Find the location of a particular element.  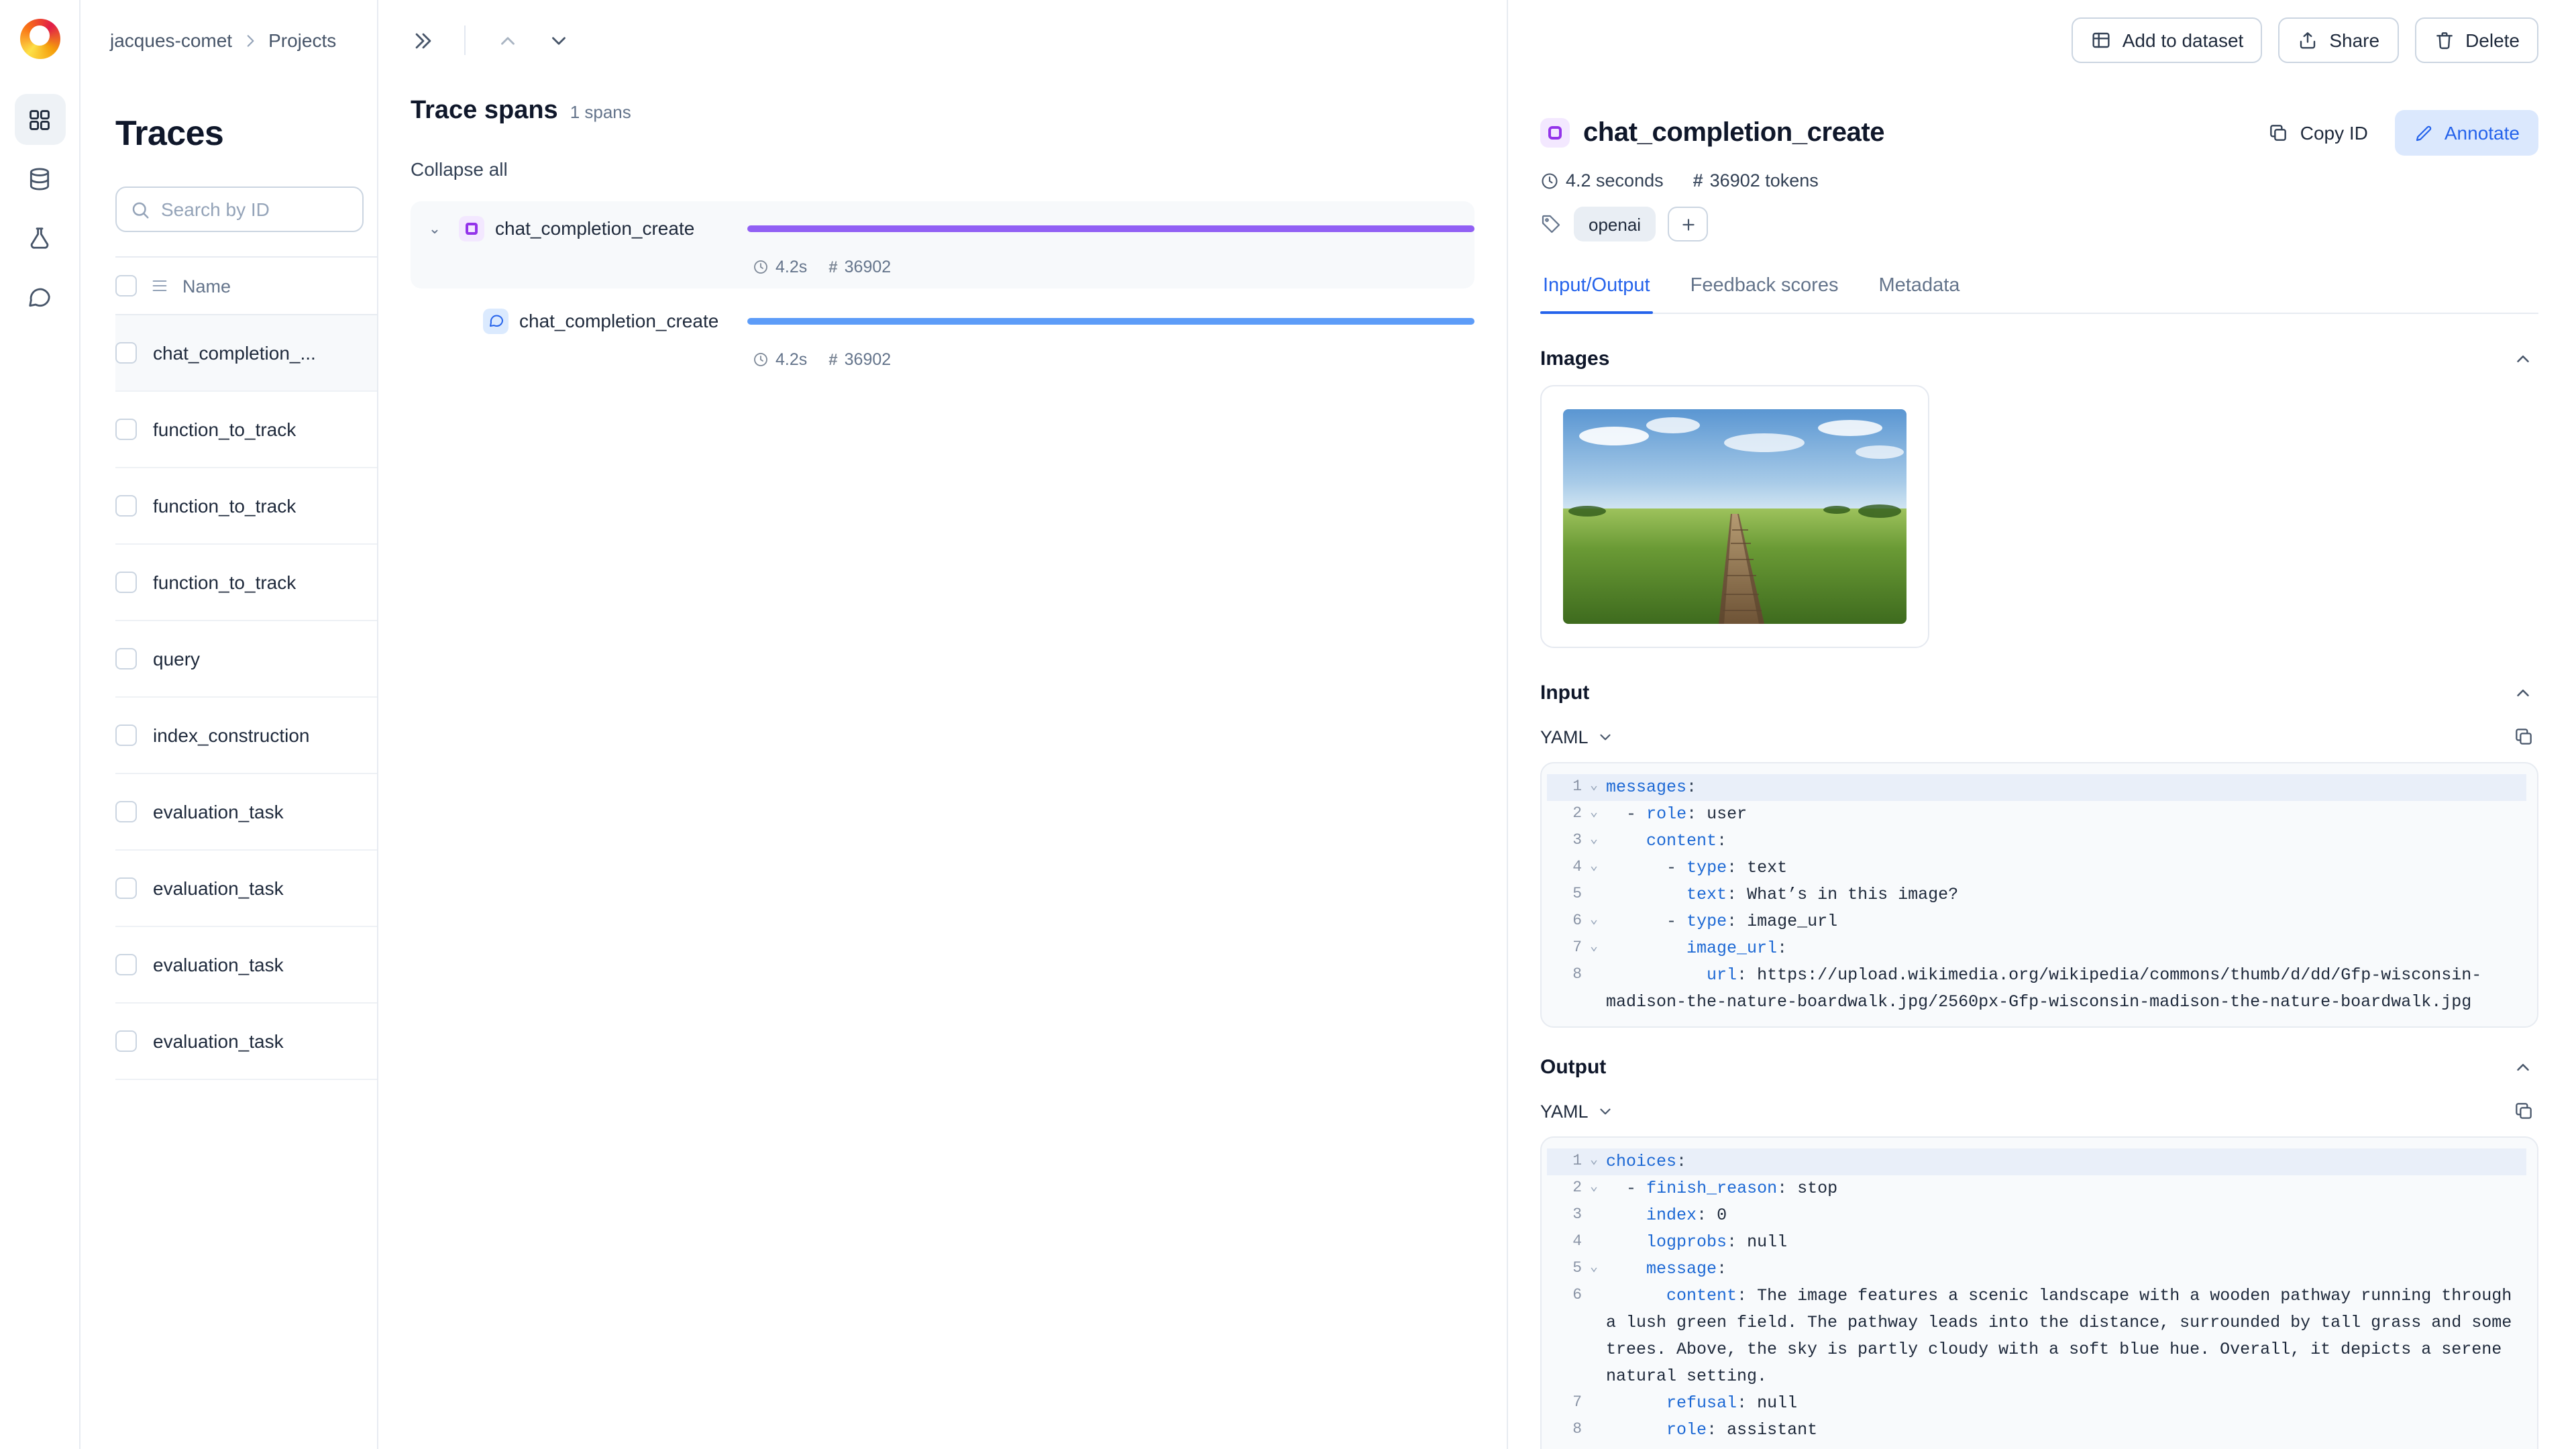

copy-output-button is located at coordinates (2523, 1111).